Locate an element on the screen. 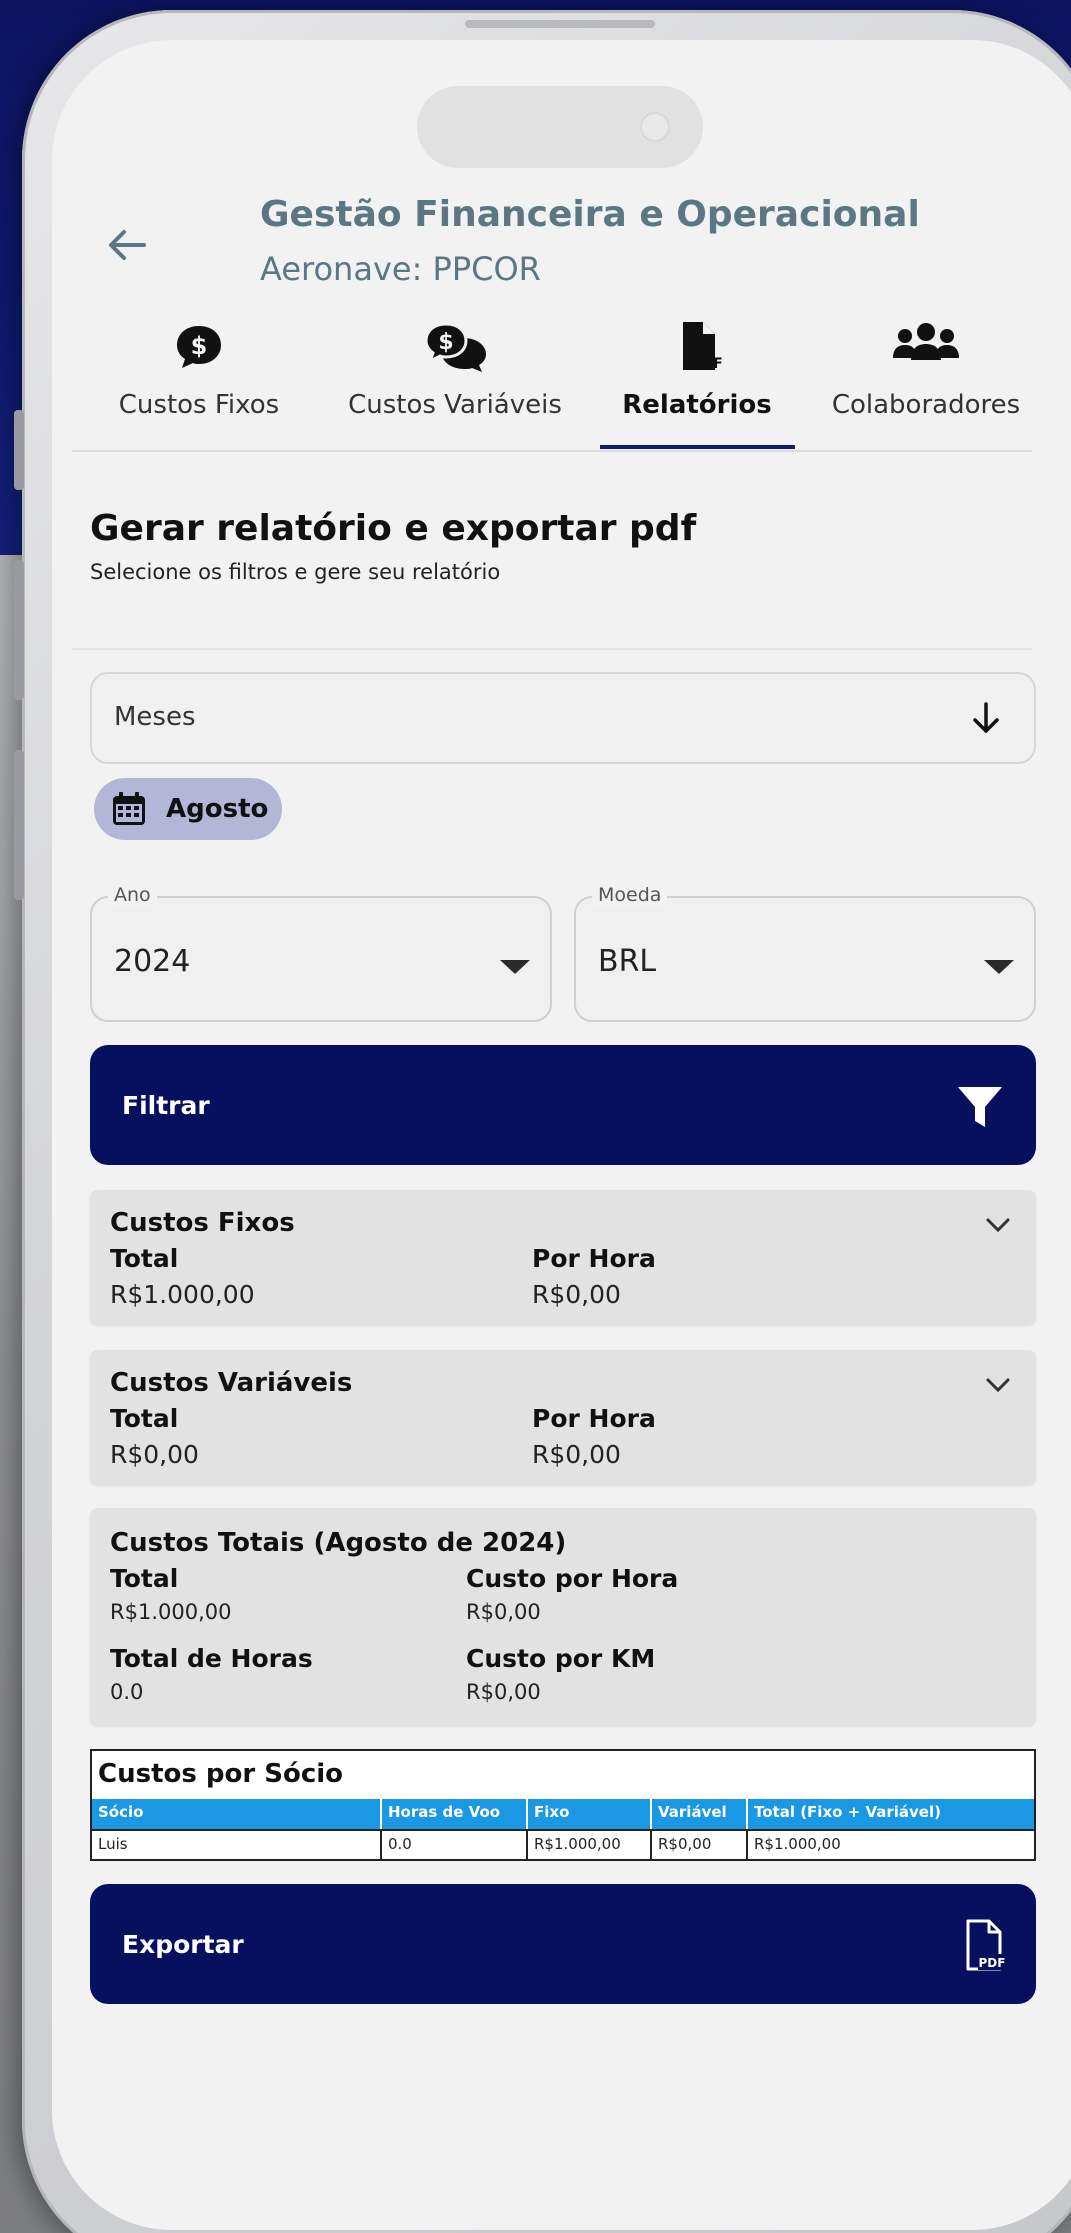 Image resolution: width=1071 pixels, height=2233 pixels. phone-volume-down is located at coordinates (19, 825).